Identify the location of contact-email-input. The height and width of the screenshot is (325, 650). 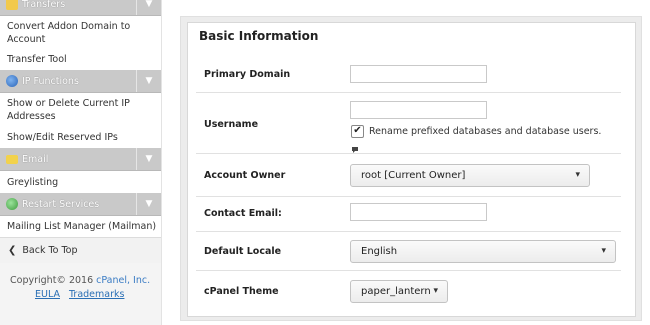
(418, 212).